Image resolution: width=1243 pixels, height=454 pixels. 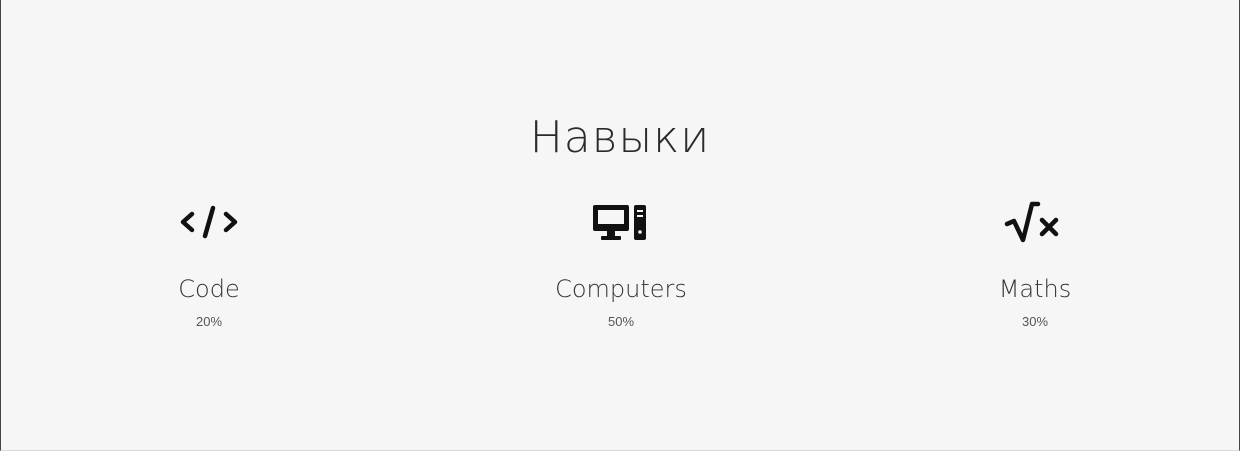 I want to click on square-root-icon, so click(x=1035, y=222).